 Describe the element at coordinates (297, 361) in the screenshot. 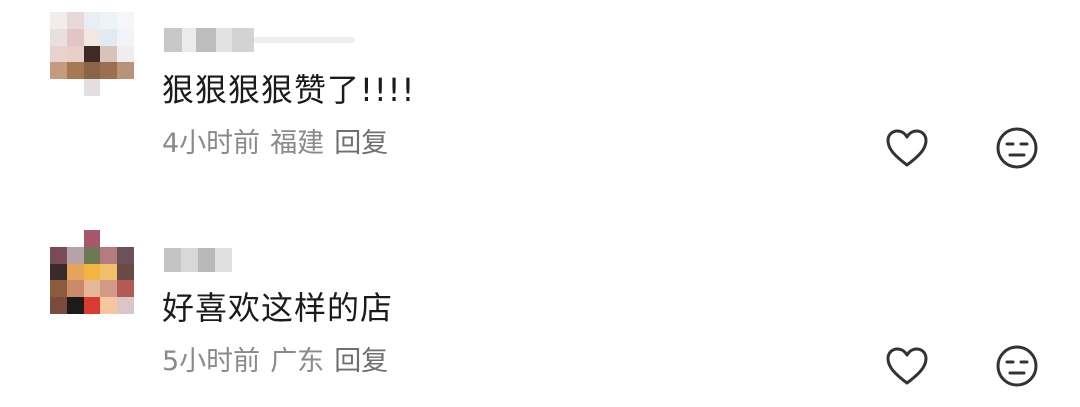

I see `comment-location: 广东` at that location.